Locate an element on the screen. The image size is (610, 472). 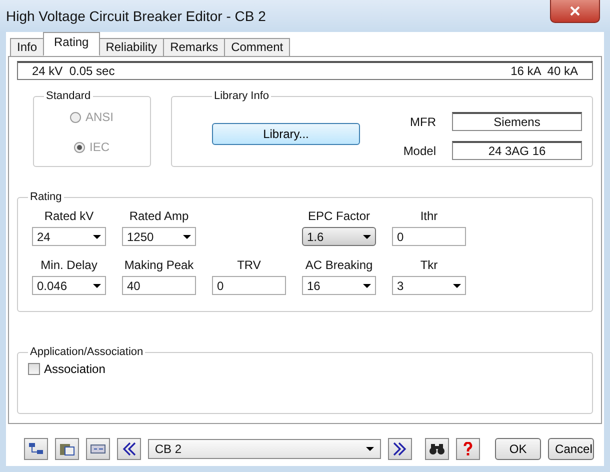
dropdown-field: 0.046 is located at coordinates (69, 285).